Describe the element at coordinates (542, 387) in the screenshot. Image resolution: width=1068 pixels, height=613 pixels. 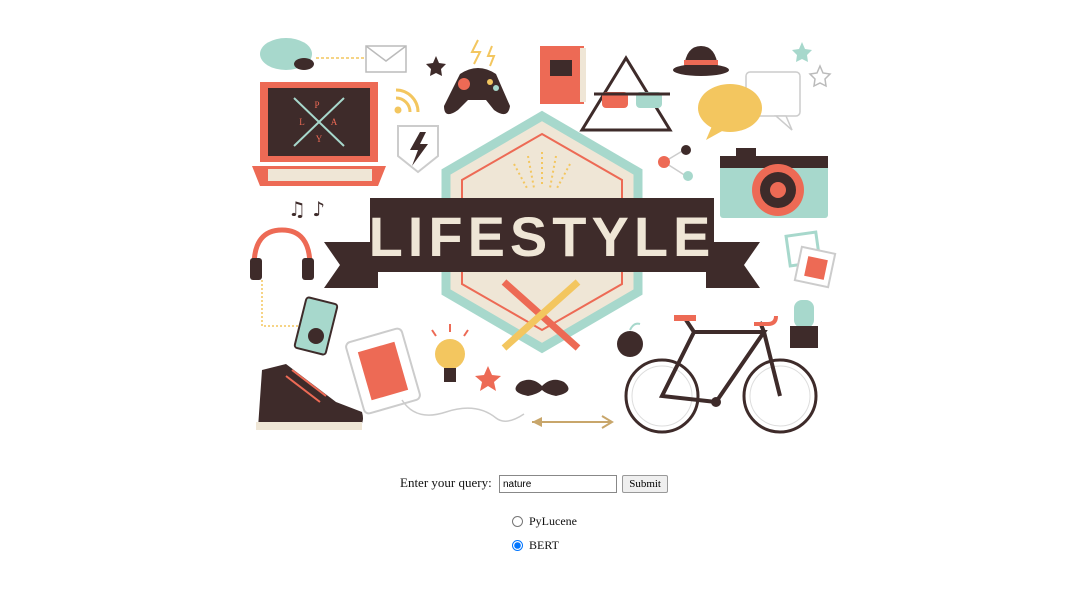
I see `mustache-icon` at that location.